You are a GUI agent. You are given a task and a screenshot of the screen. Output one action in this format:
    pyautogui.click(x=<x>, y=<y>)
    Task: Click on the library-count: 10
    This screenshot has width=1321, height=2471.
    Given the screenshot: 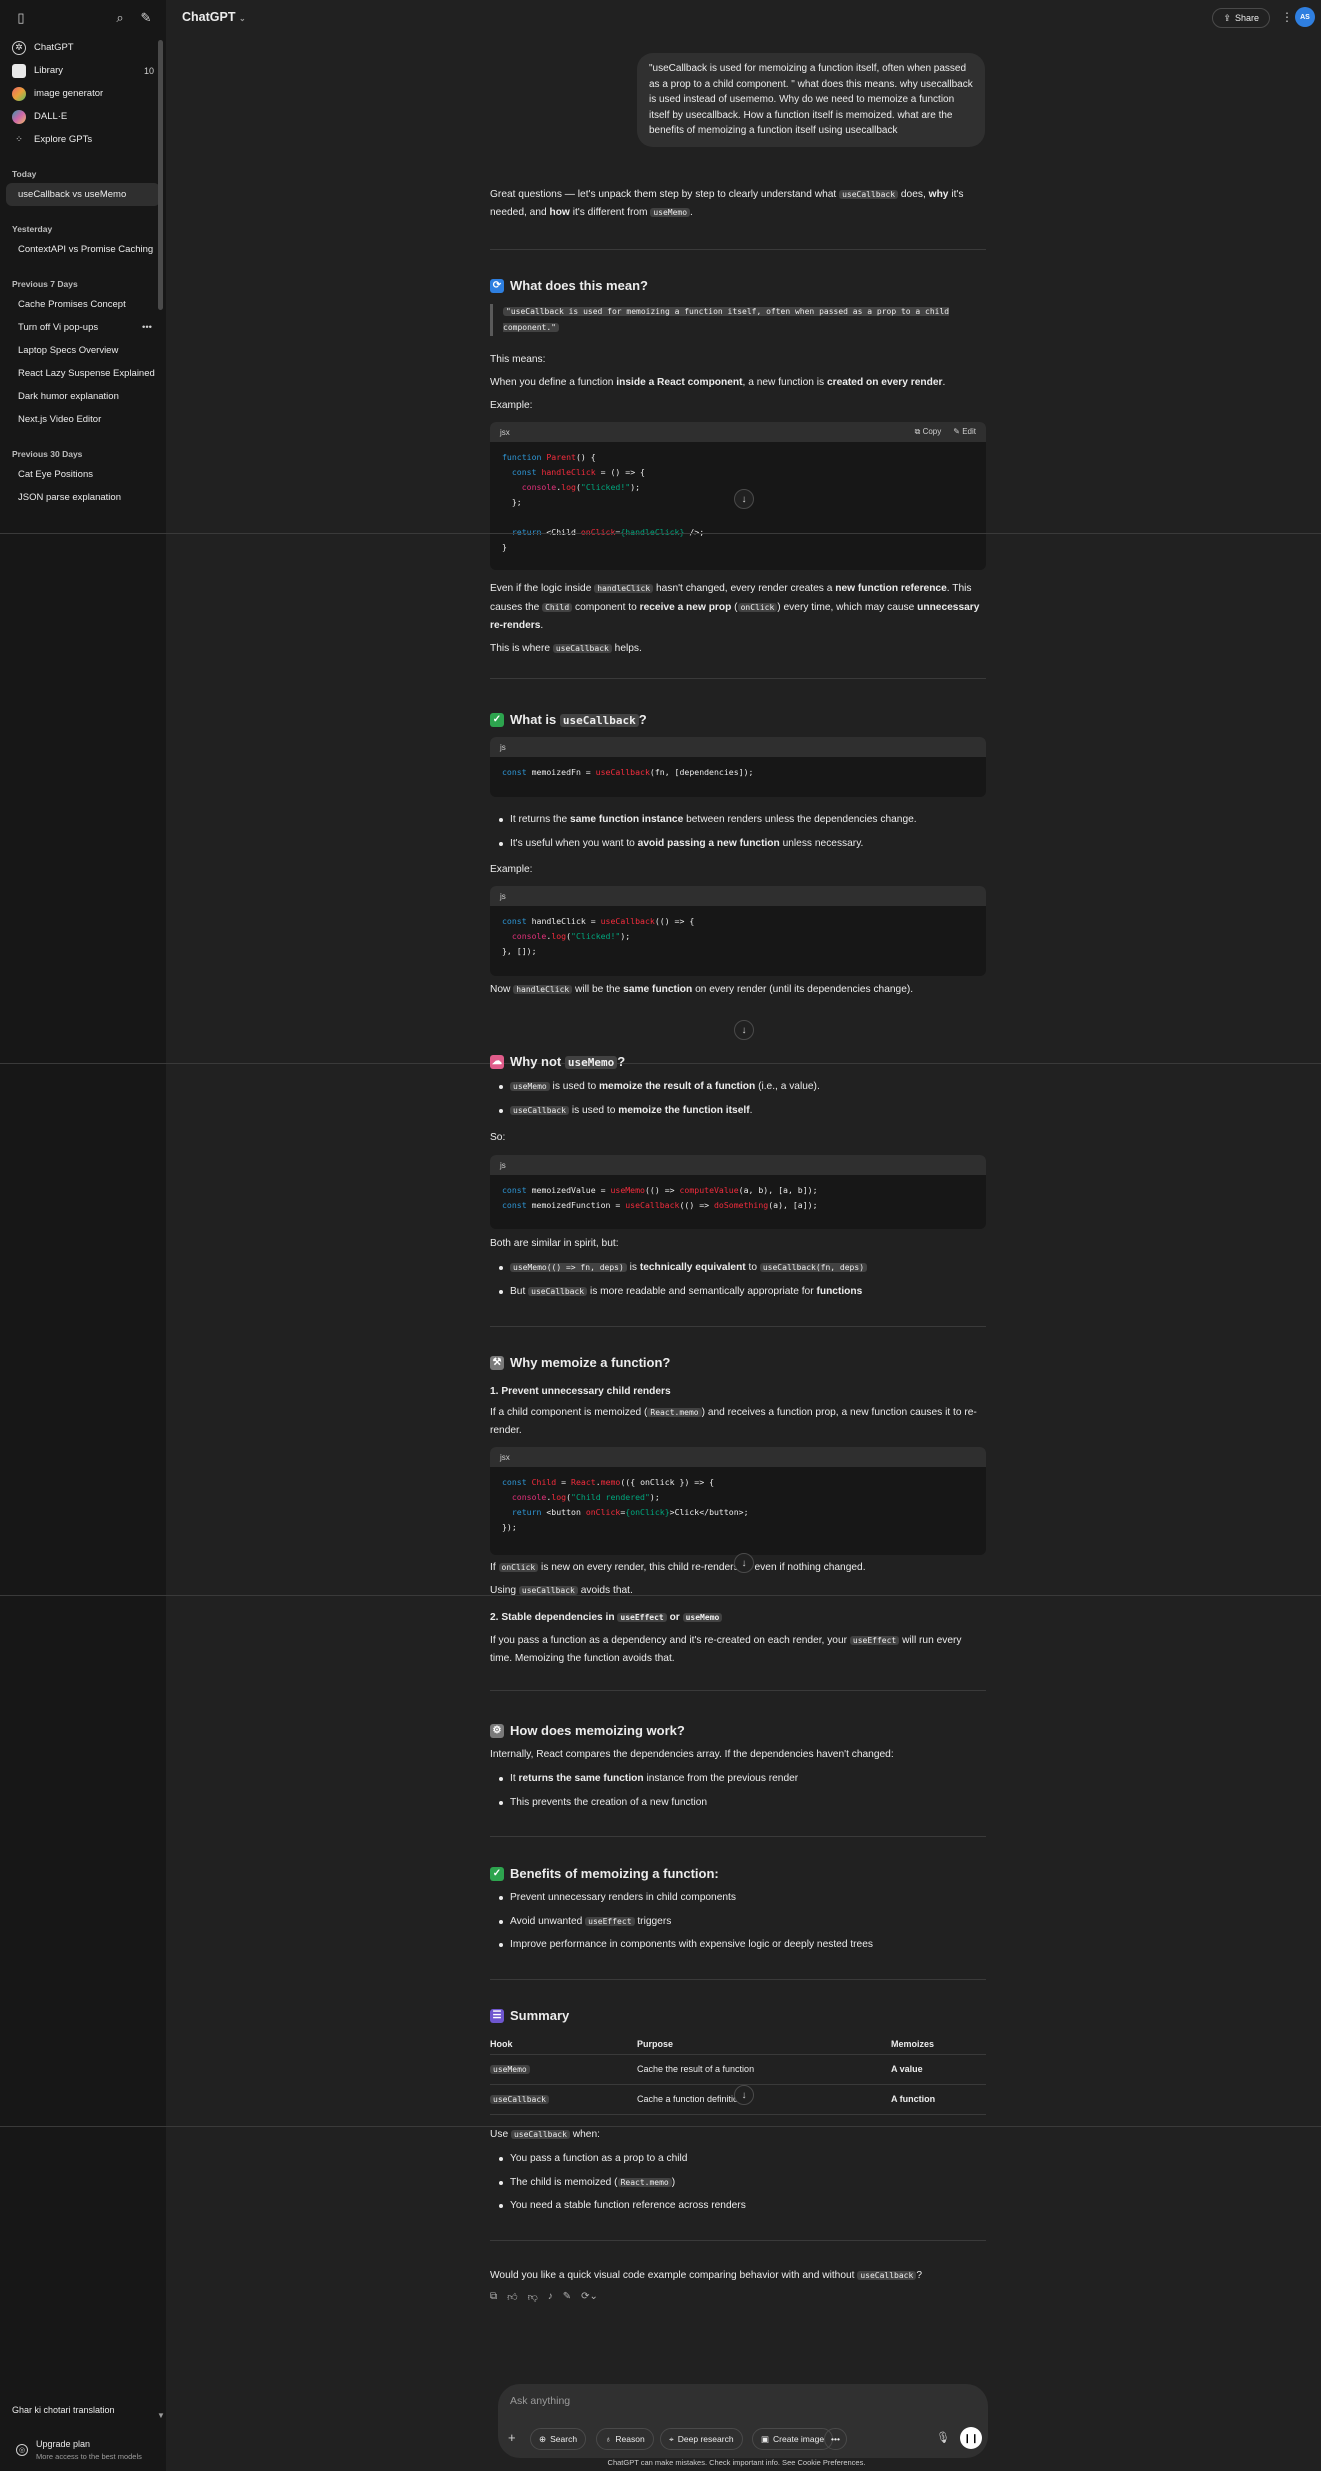 What is the action you would take?
    pyautogui.click(x=148, y=70)
    